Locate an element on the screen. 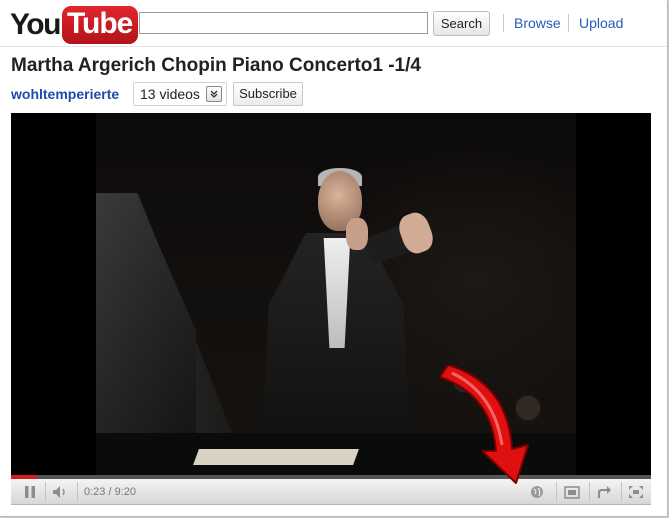  search-button: Search is located at coordinates (461, 23).